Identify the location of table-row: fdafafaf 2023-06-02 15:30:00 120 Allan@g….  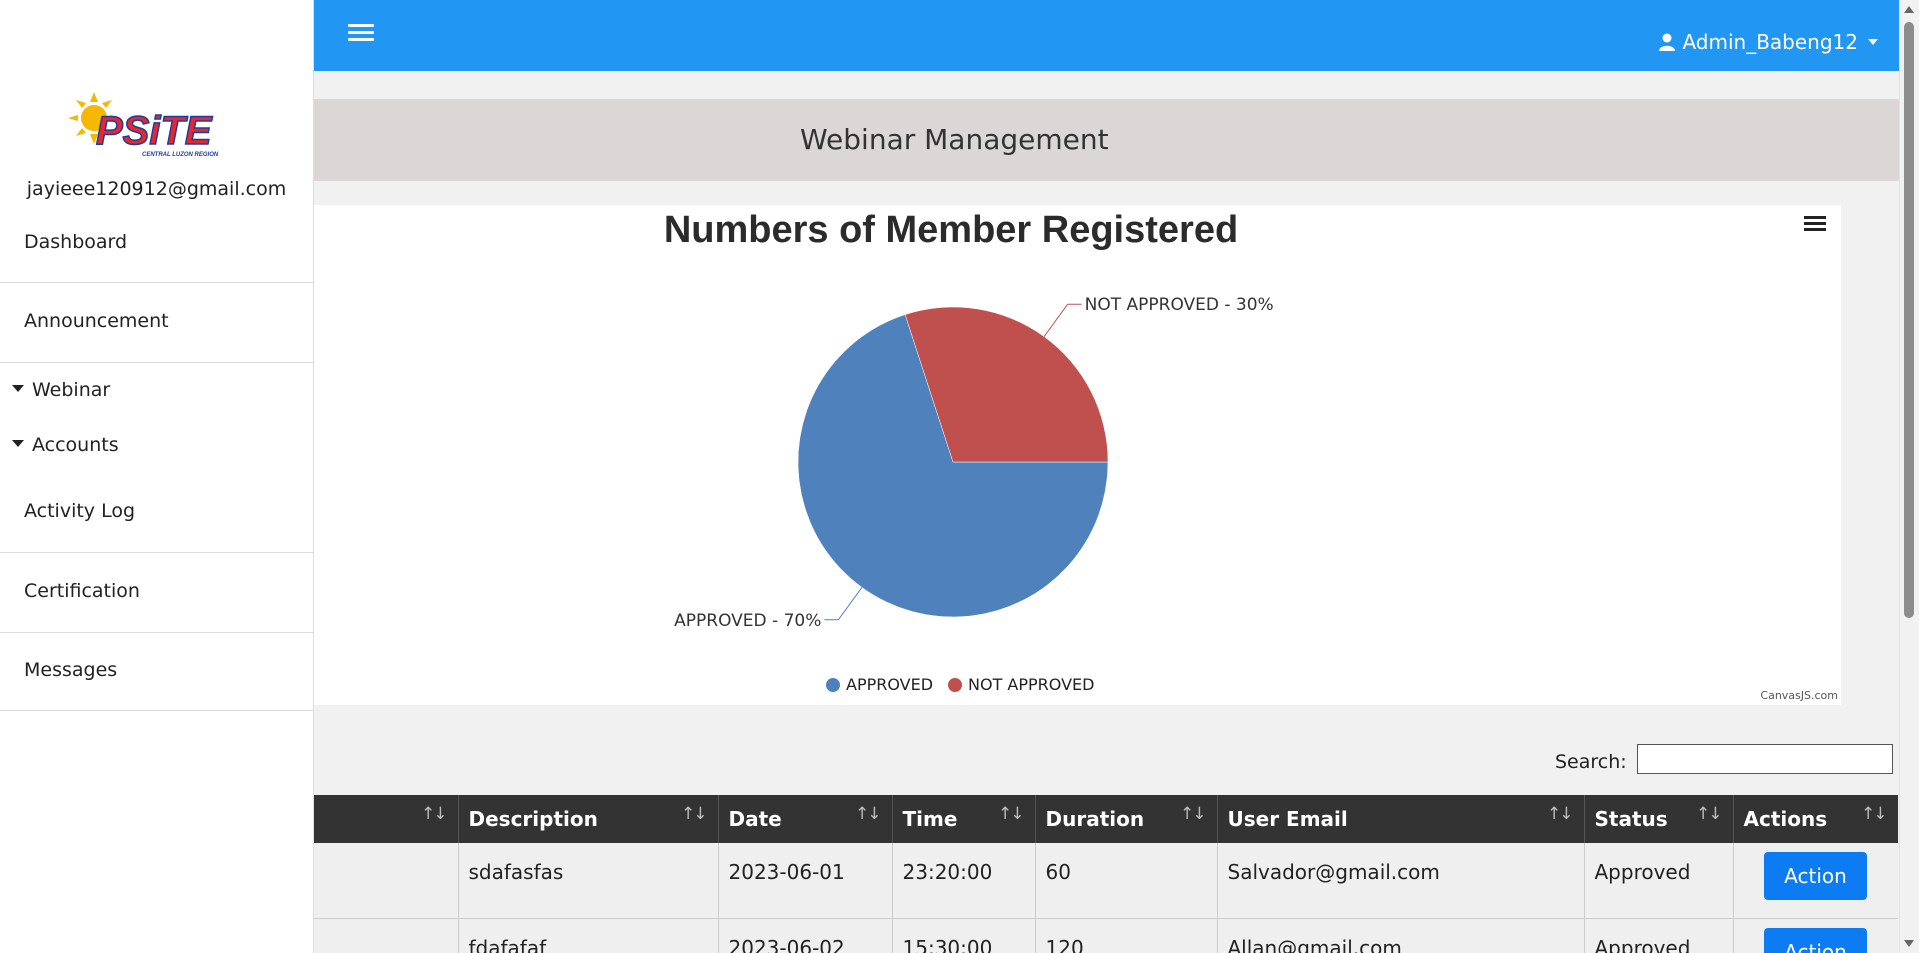
(1105, 935).